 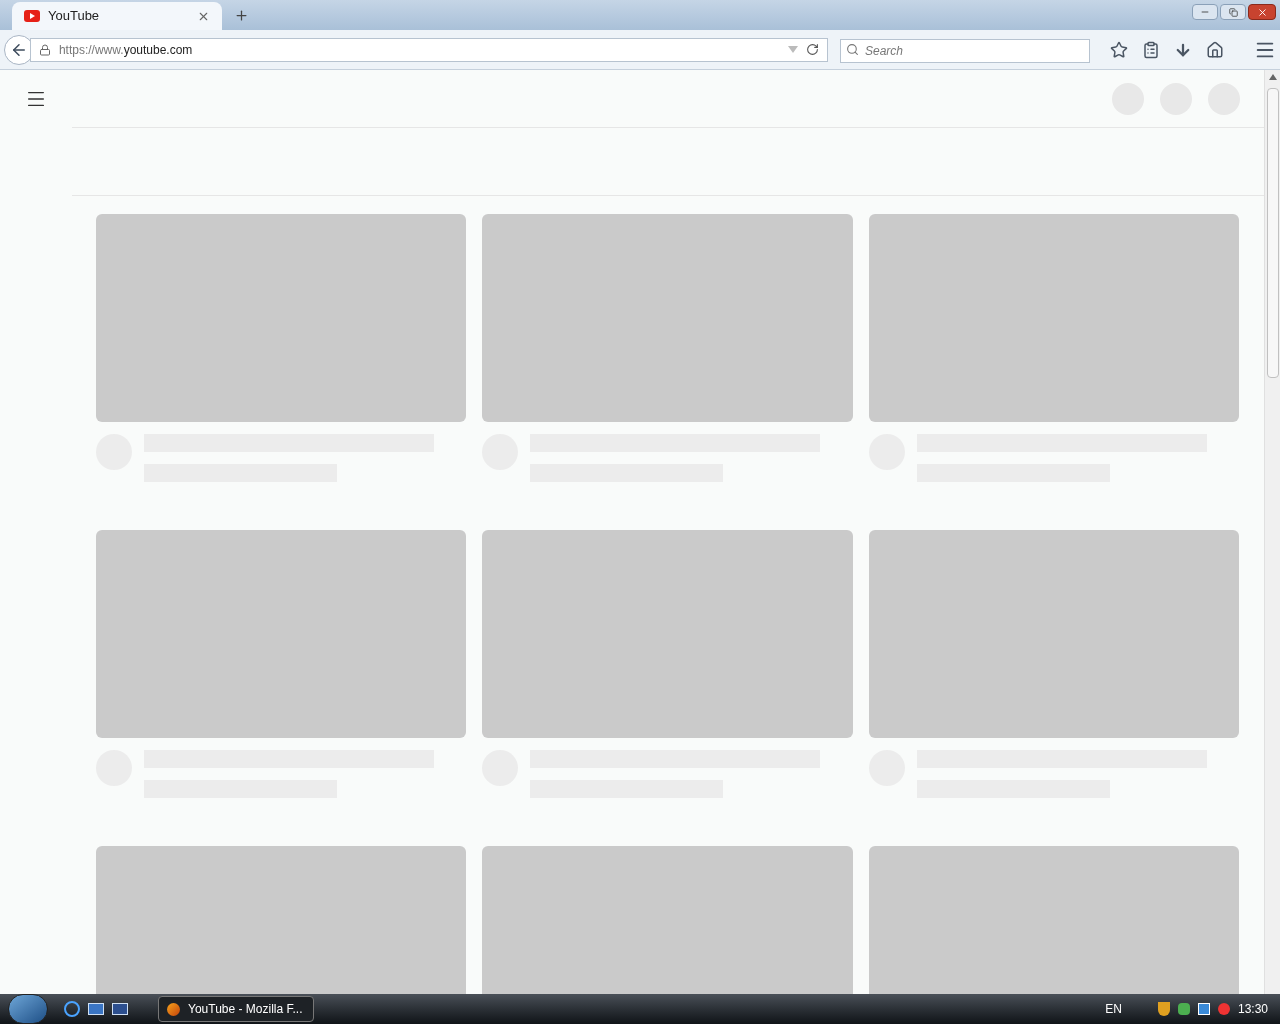 What do you see at coordinates (1252, 1009) in the screenshot?
I see `clock: 13:30` at bounding box center [1252, 1009].